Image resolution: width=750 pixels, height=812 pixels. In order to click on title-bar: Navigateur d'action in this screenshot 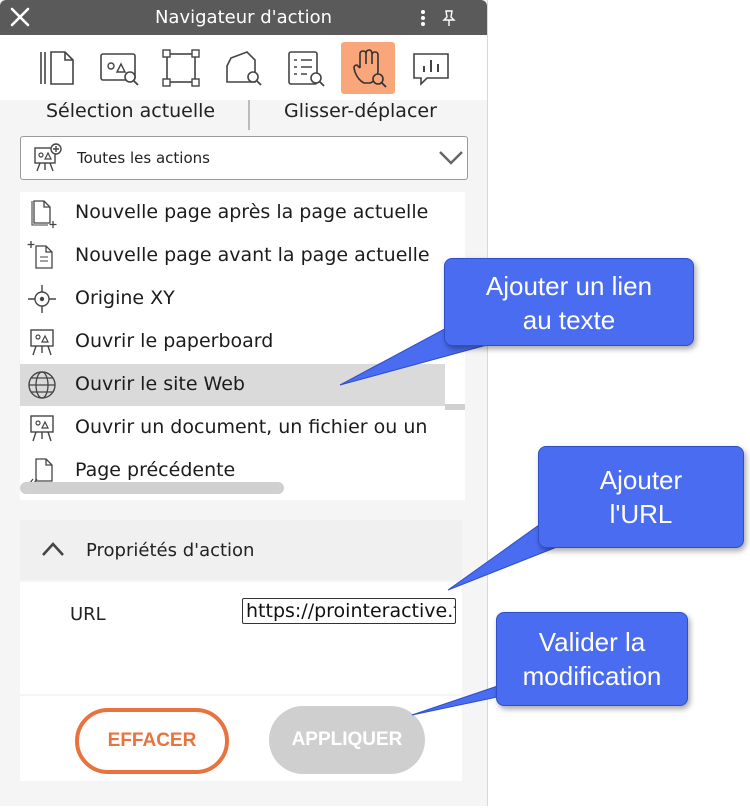, I will do `click(243, 17)`.